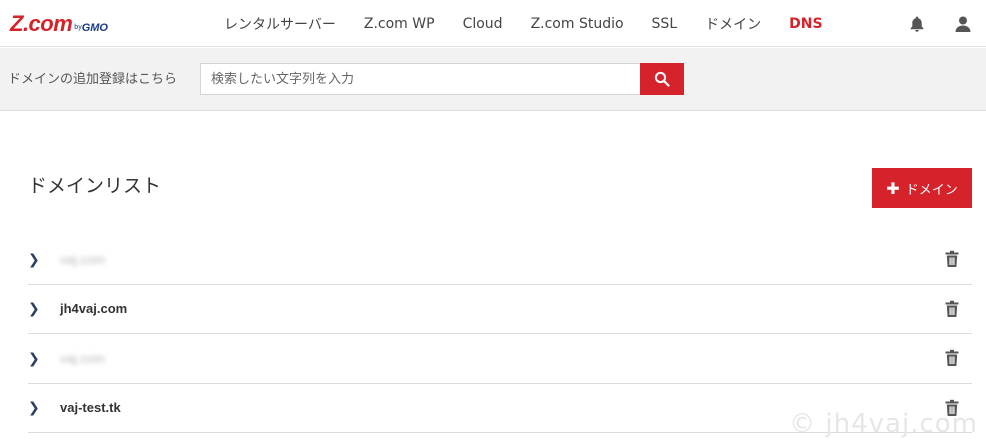 The image size is (986, 441). What do you see at coordinates (917, 23) in the screenshot?
I see `bell-icon` at bounding box center [917, 23].